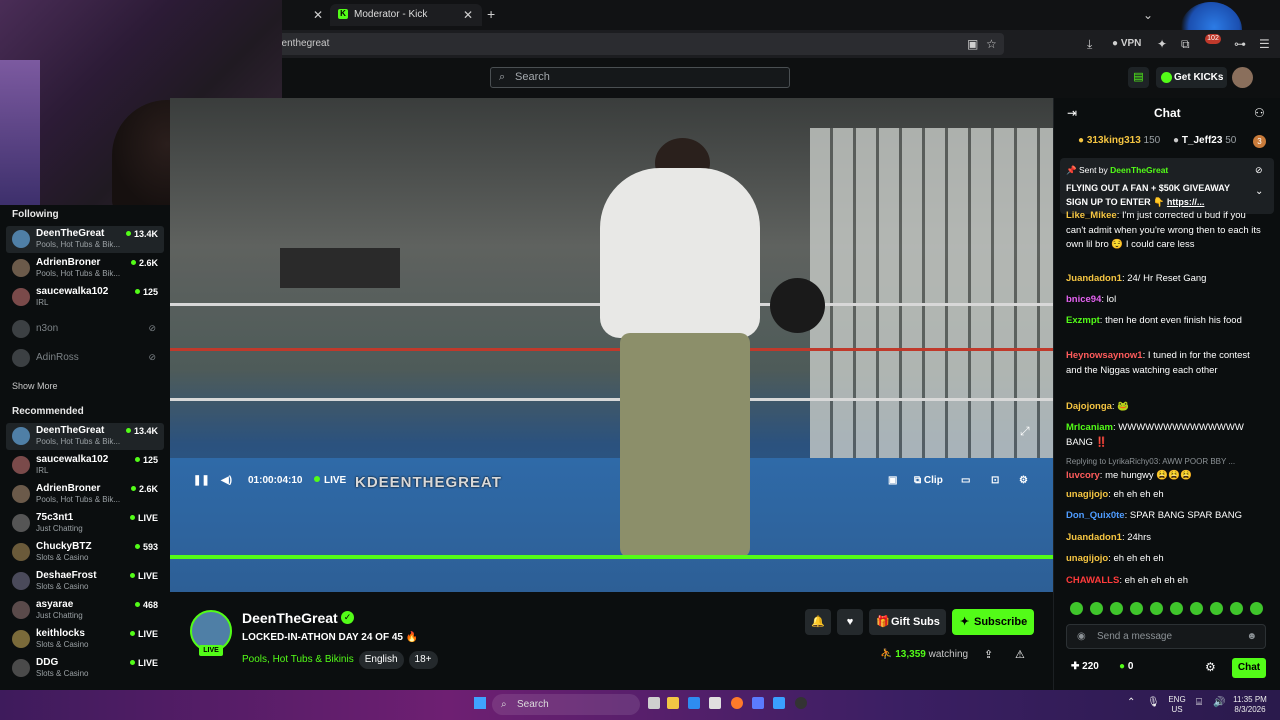  What do you see at coordinates (85, 523) in the screenshot?
I see `sidebar-item-75c3nt1: 75c3nt1 Just Chatting LIVE` at bounding box center [85, 523].